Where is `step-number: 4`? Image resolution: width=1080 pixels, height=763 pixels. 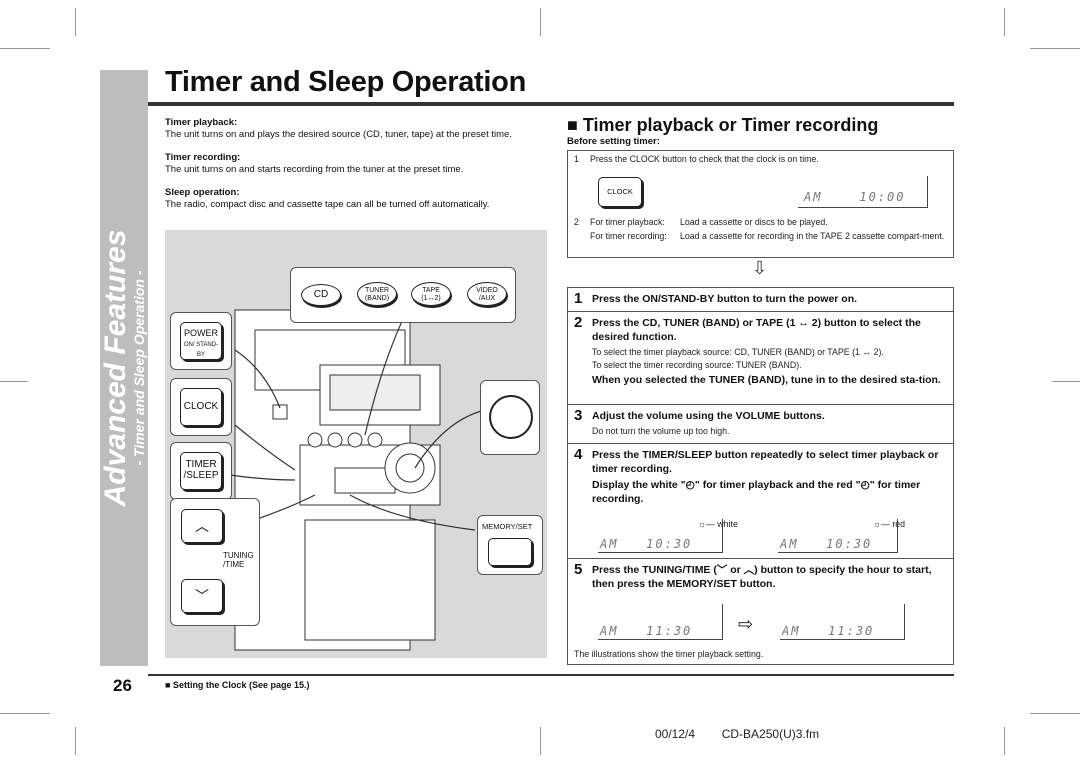
step-number: 4 is located at coordinates (578, 454).